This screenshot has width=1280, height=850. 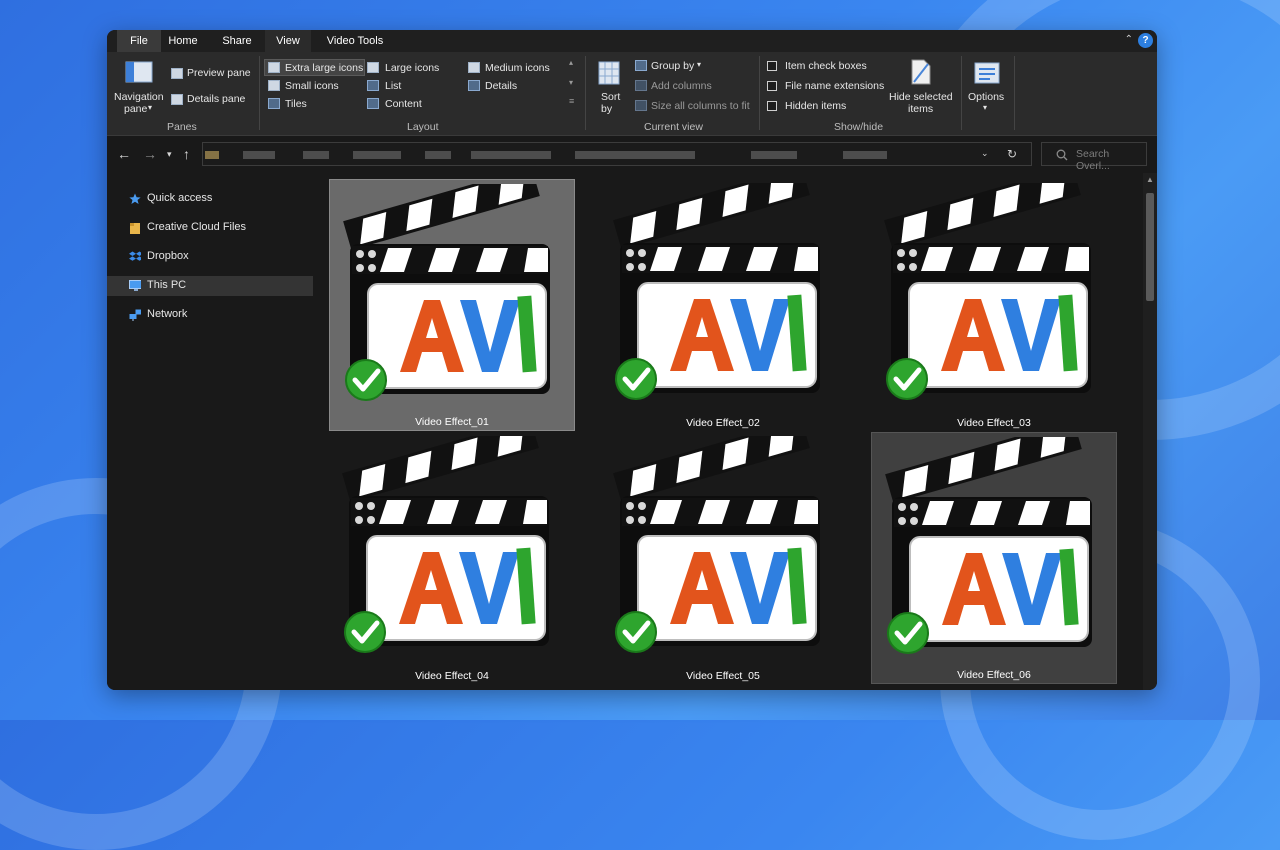 I want to click on preview-pane-button: Preview pane, so click(x=219, y=73).